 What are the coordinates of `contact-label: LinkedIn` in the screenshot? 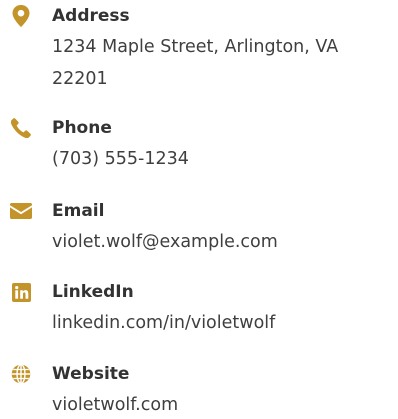 It's located at (93, 292).